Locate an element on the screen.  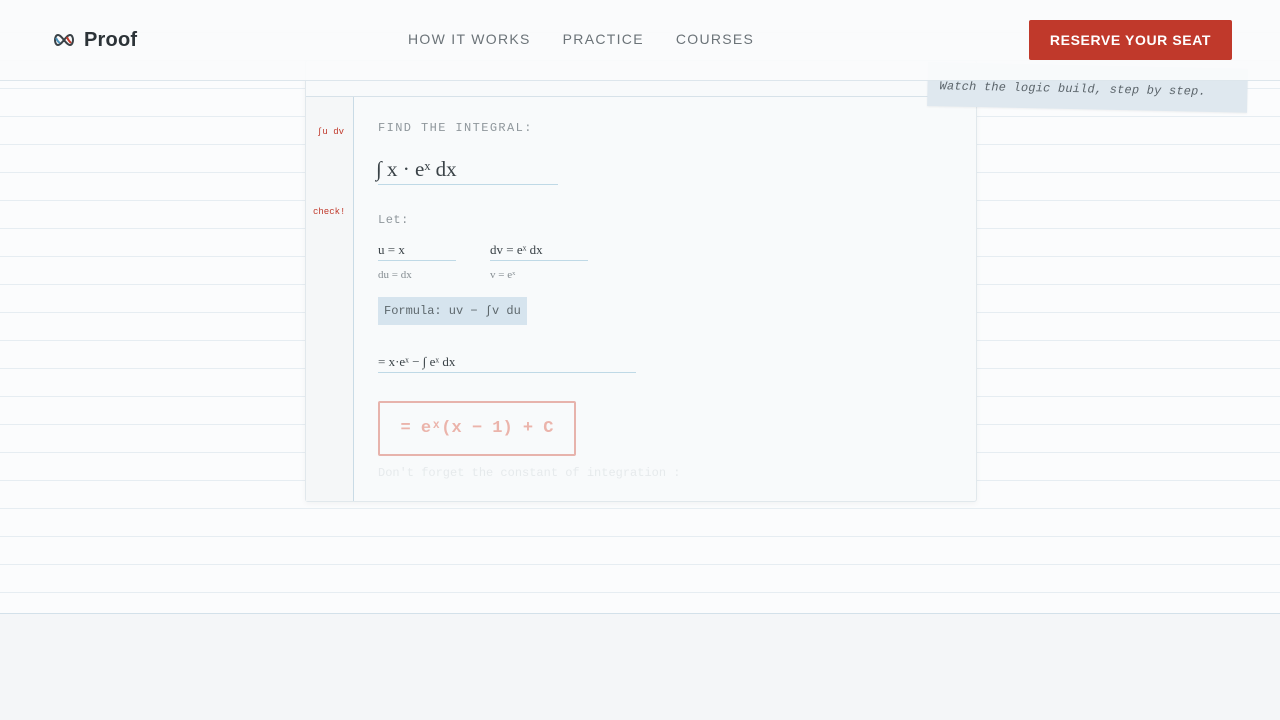
nav-link-practice: PRACTICE is located at coordinates (603, 39).